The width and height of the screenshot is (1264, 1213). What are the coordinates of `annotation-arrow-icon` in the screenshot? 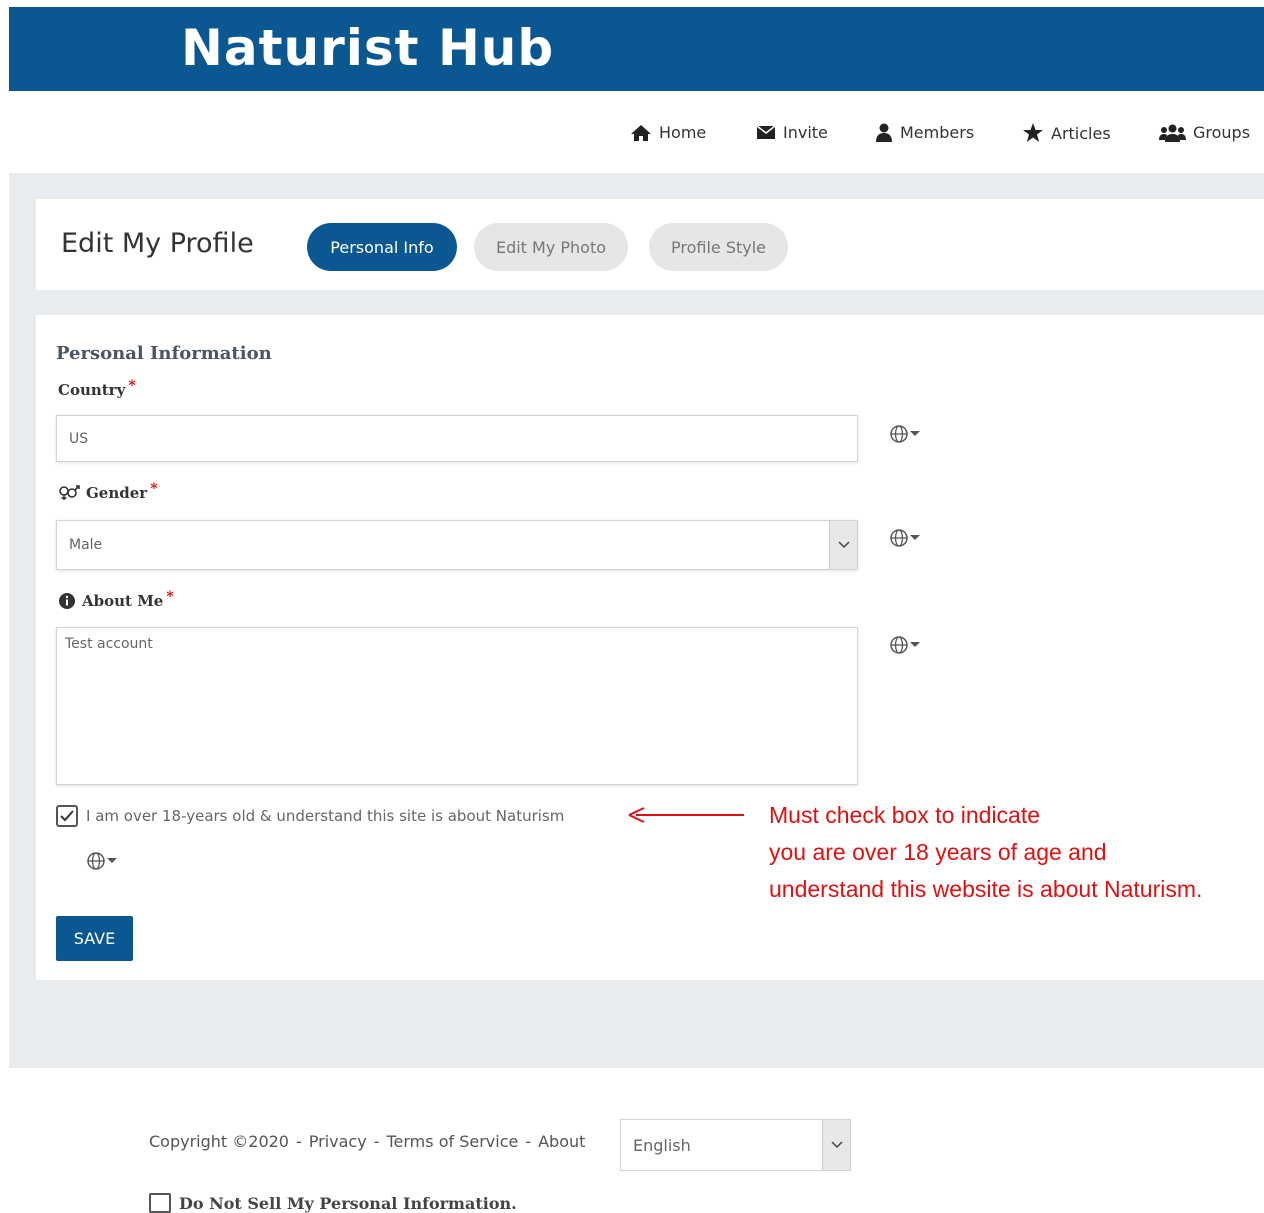 It's located at (686, 815).